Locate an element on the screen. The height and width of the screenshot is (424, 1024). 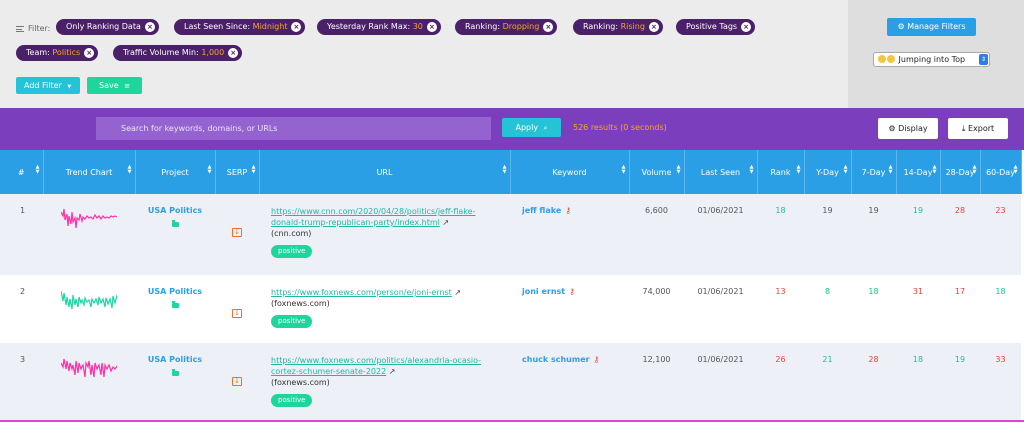
col-header-trend: Trend Chart ▲ ▼ is located at coordinates (89, 172).